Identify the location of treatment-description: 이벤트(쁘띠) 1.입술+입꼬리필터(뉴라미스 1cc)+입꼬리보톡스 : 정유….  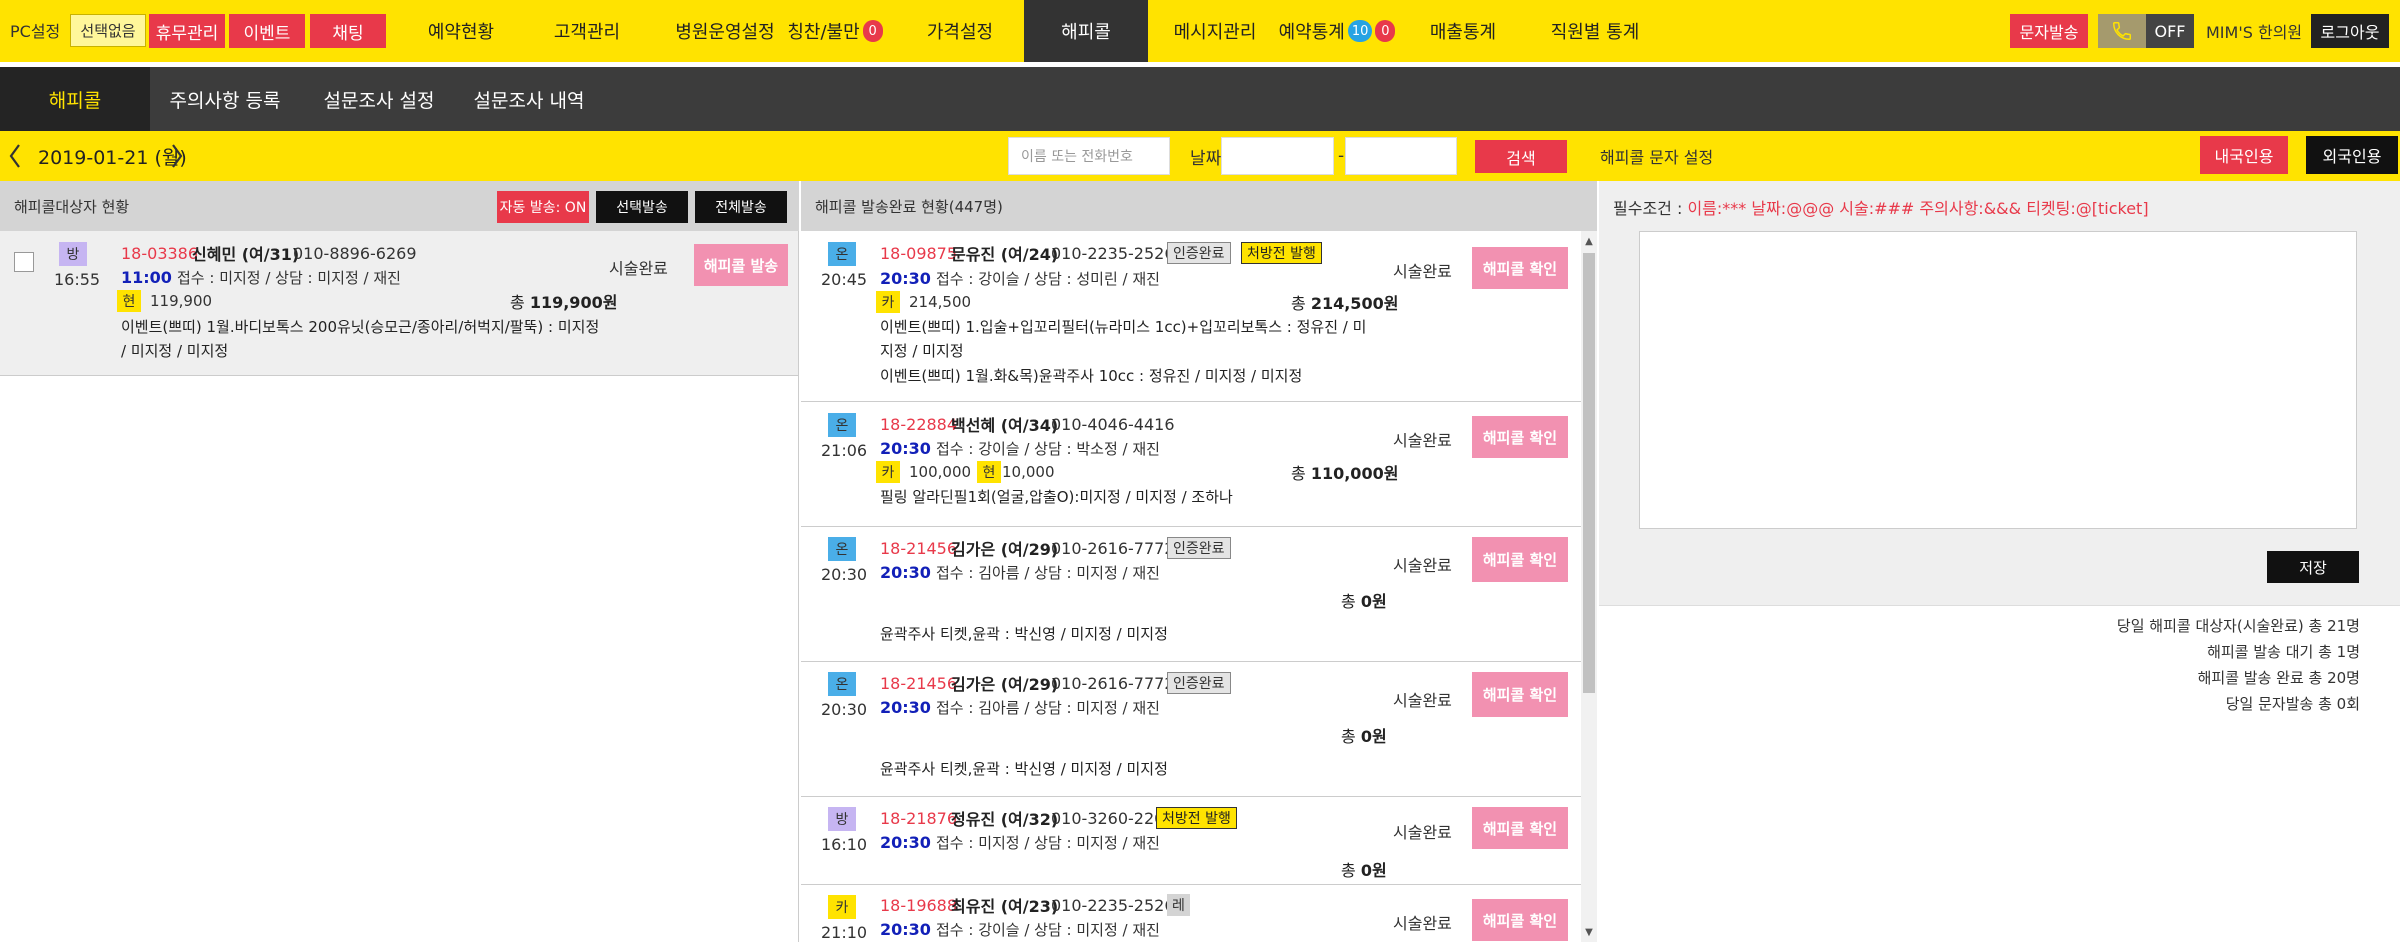
(1123, 339).